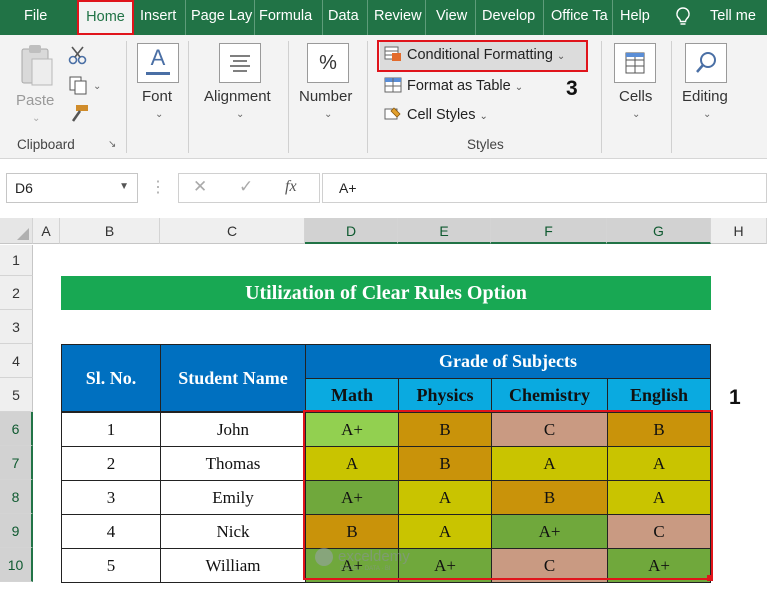 Image resolution: width=767 pixels, height=593 pixels. I want to click on conditional-formatting-highlight, so click(482, 56).